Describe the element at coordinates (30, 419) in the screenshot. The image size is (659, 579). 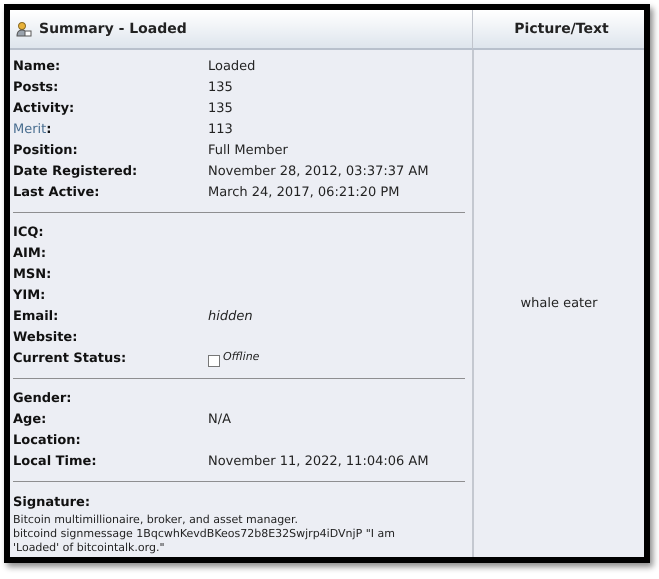
I see `field-label: Age:` at that location.